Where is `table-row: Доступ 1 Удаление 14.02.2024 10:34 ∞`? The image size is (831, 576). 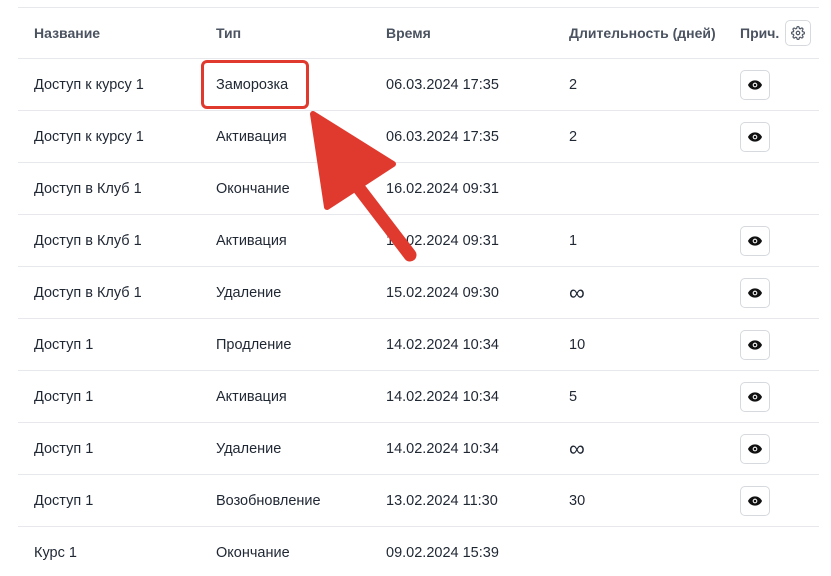
table-row: Доступ 1 Удаление 14.02.2024 10:34 ∞ is located at coordinates (418, 449).